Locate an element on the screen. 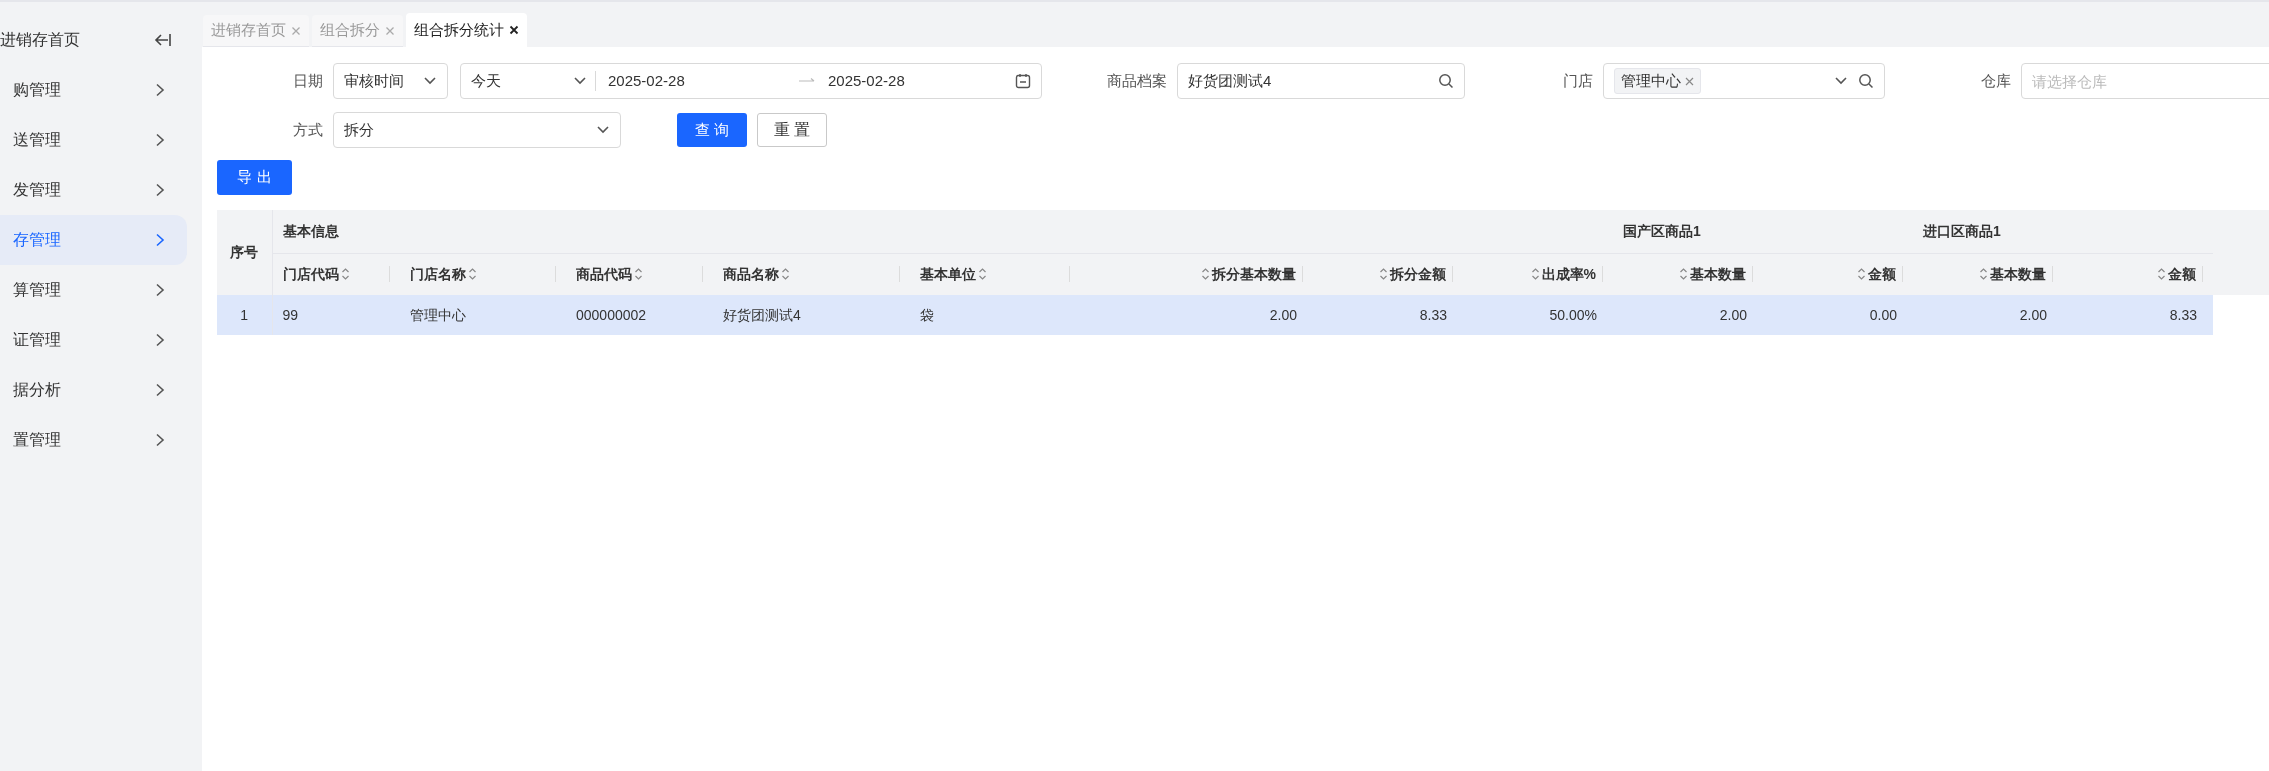 The width and height of the screenshot is (2269, 771). table-cell: 50.00% is located at coordinates (1538, 315).